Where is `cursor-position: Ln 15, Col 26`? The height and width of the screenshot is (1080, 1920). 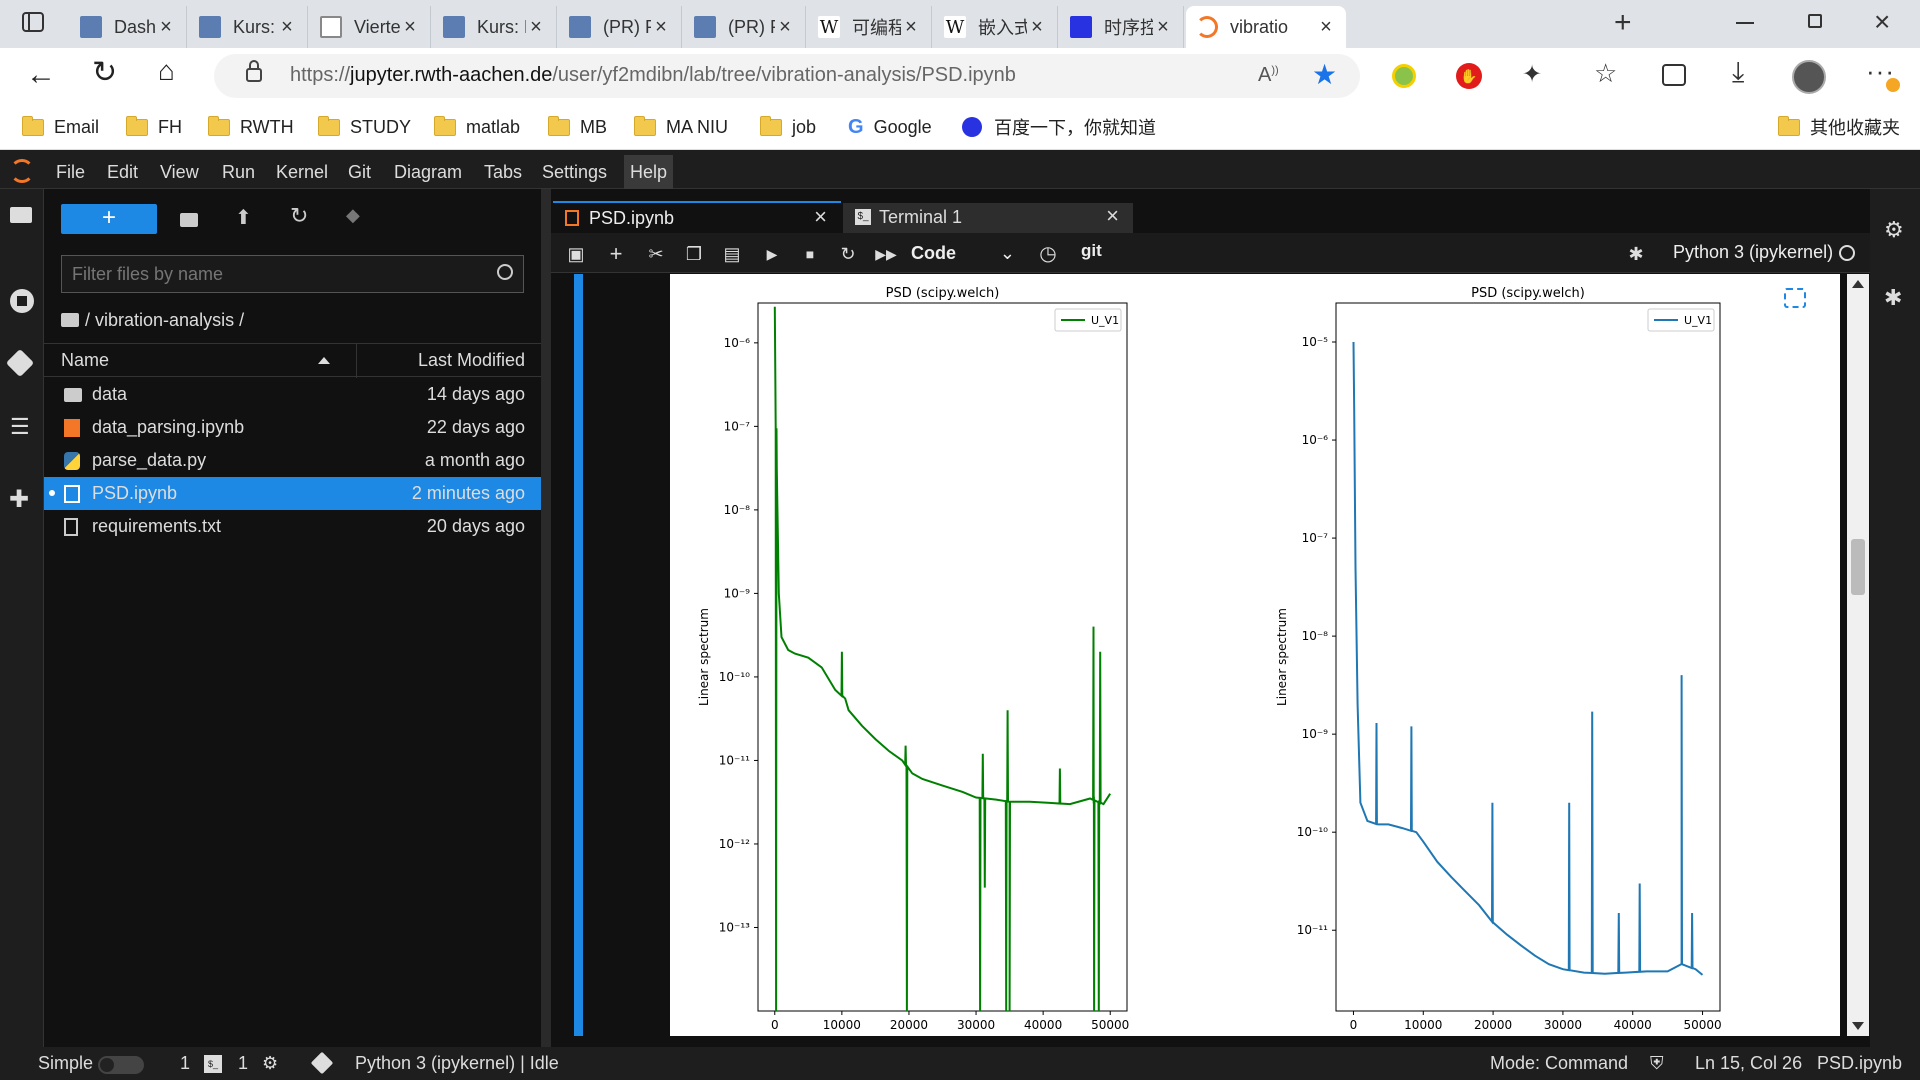 cursor-position: Ln 15, Col 26 is located at coordinates (1748, 1063).